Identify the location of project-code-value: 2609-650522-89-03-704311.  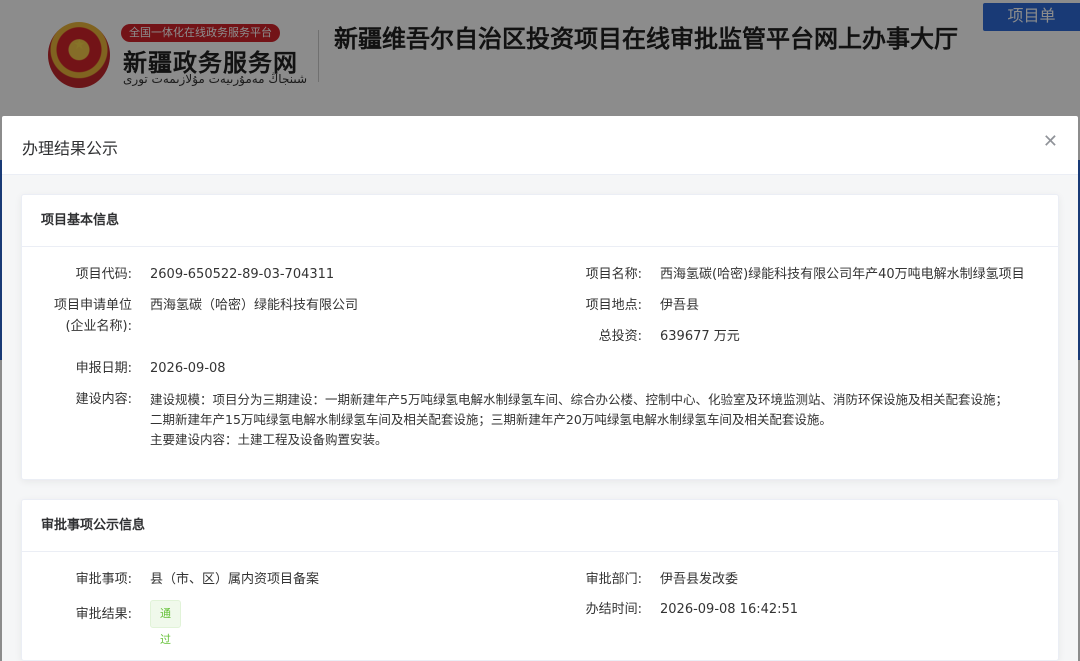
(242, 274).